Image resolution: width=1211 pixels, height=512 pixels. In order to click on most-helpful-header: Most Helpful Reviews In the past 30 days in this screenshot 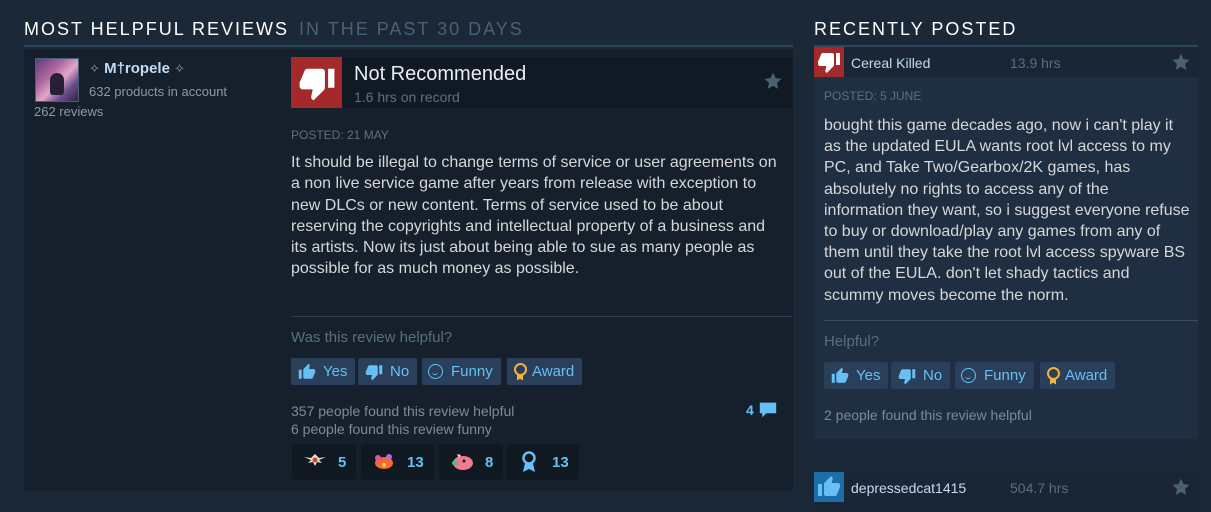, I will do `click(274, 29)`.